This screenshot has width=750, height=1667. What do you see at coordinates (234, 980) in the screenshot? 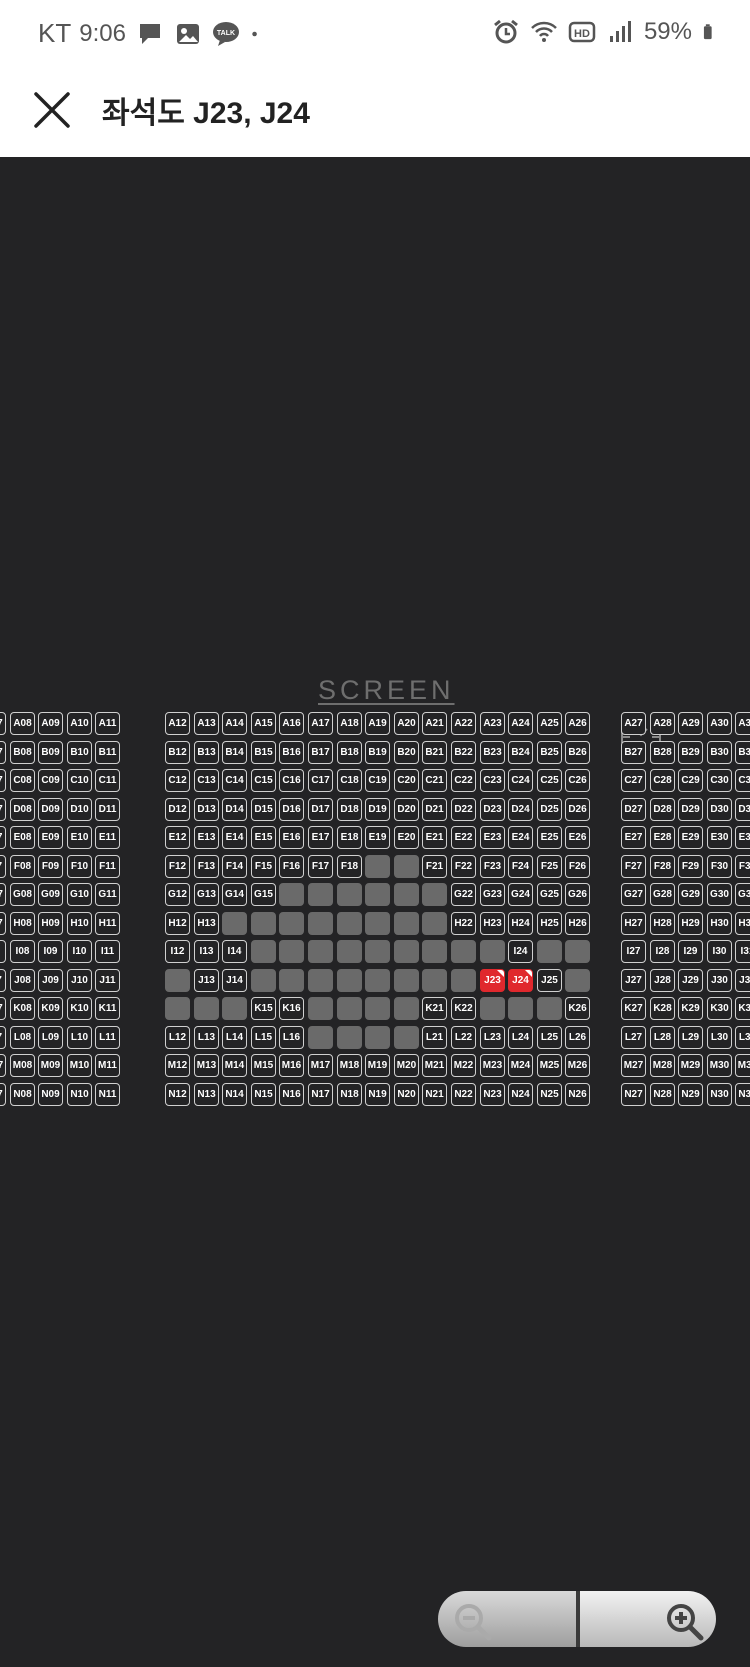
I see `seat-j14: J14` at bounding box center [234, 980].